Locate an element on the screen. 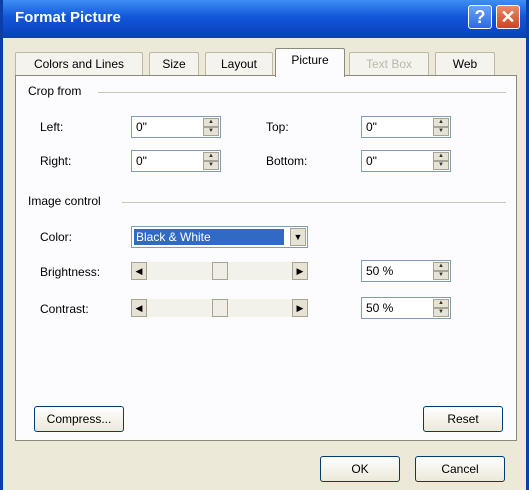  title-bar: Format Picture ? ✕ is located at coordinates (264, 19).